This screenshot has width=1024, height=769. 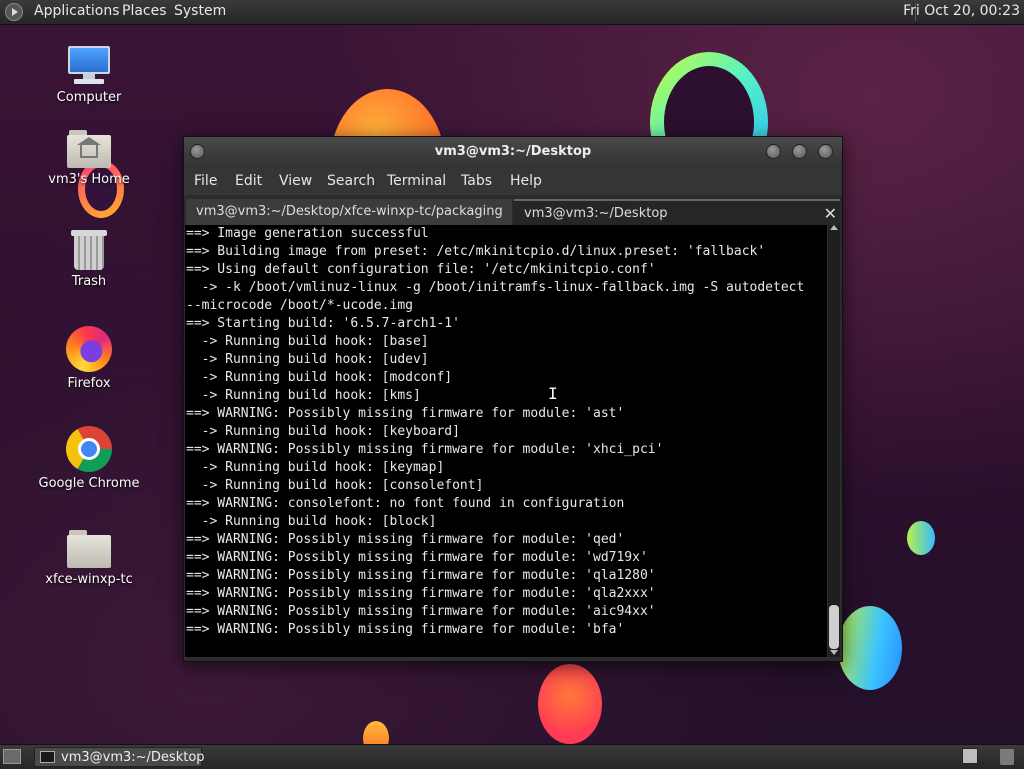 I want to click on scroll-up-icon, so click(x=834, y=227).